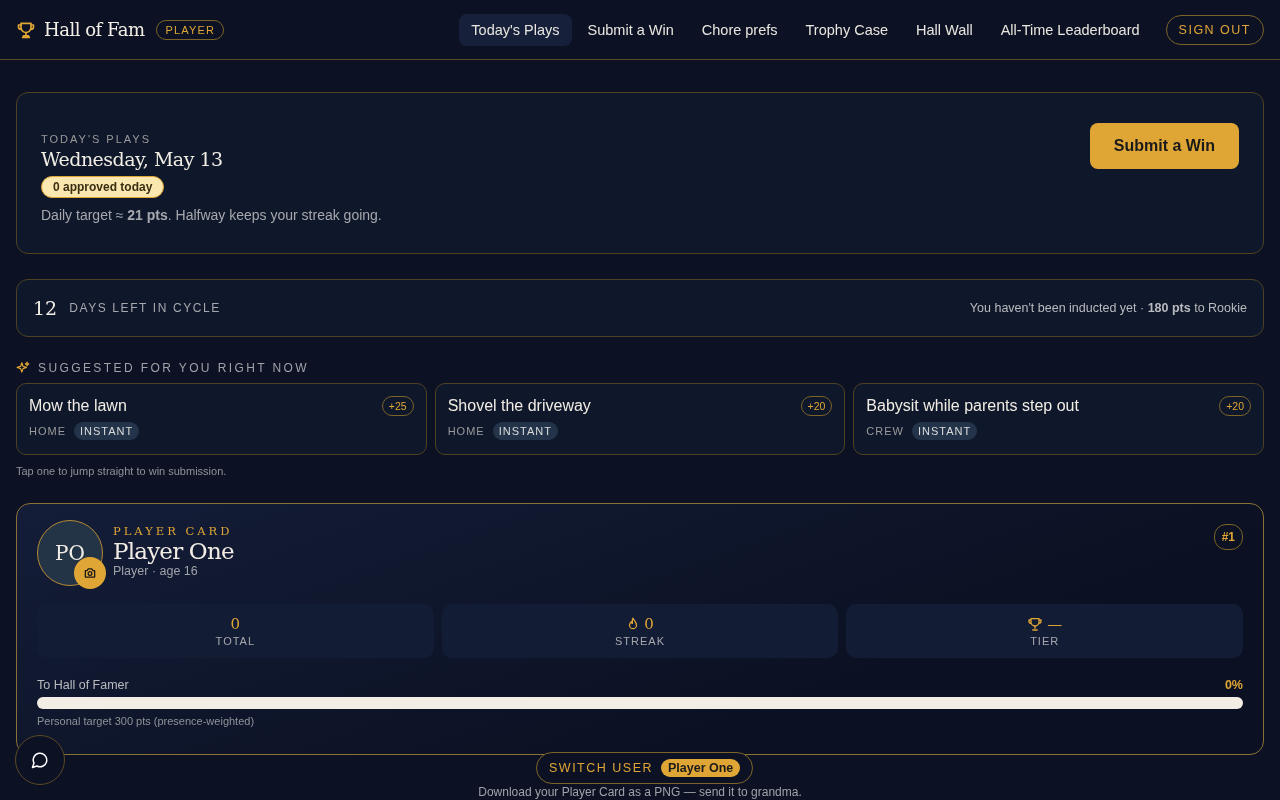 This screenshot has width=1280, height=800. What do you see at coordinates (1070, 29) in the screenshot?
I see `nav-link: All-Time Leaderboard` at bounding box center [1070, 29].